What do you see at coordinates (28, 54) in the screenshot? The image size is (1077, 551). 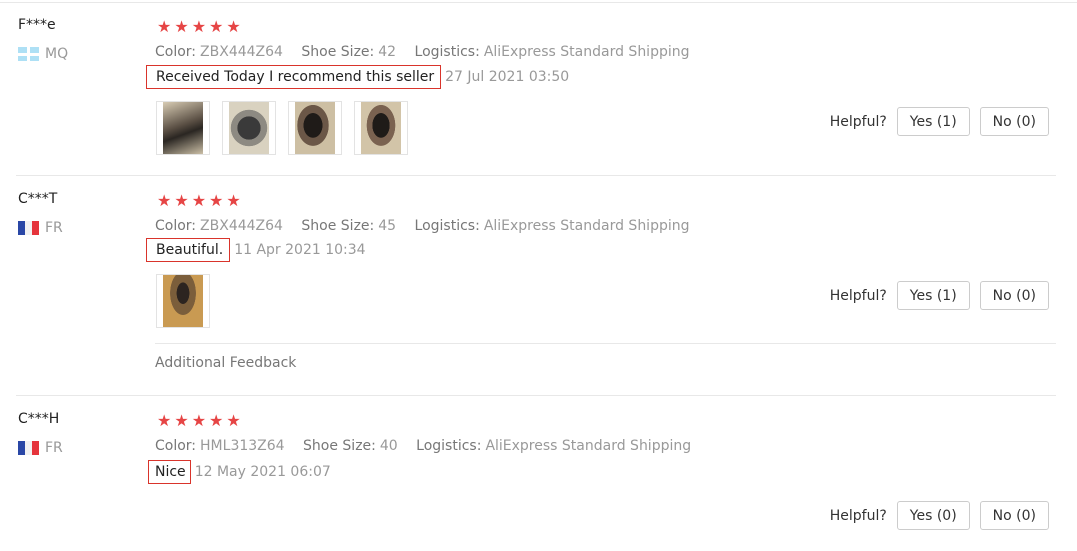 I see `martinique-flag-icon` at bounding box center [28, 54].